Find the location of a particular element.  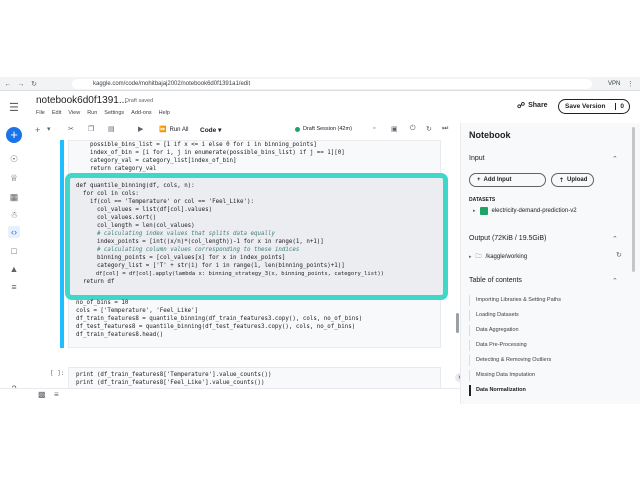

add-input-button: + Add Input is located at coordinates (507, 180).